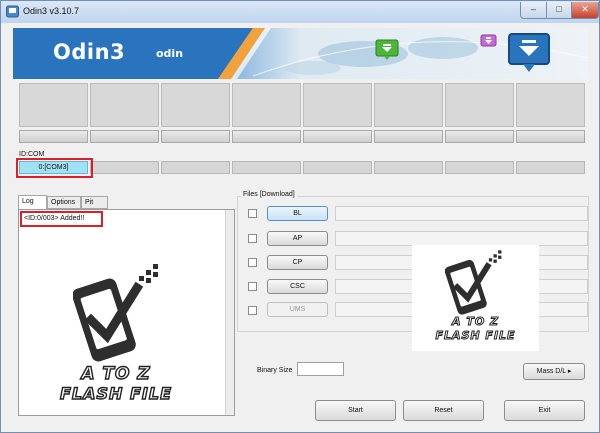  Describe the element at coordinates (461, 238) in the screenshot. I see `ap-path-field` at that location.